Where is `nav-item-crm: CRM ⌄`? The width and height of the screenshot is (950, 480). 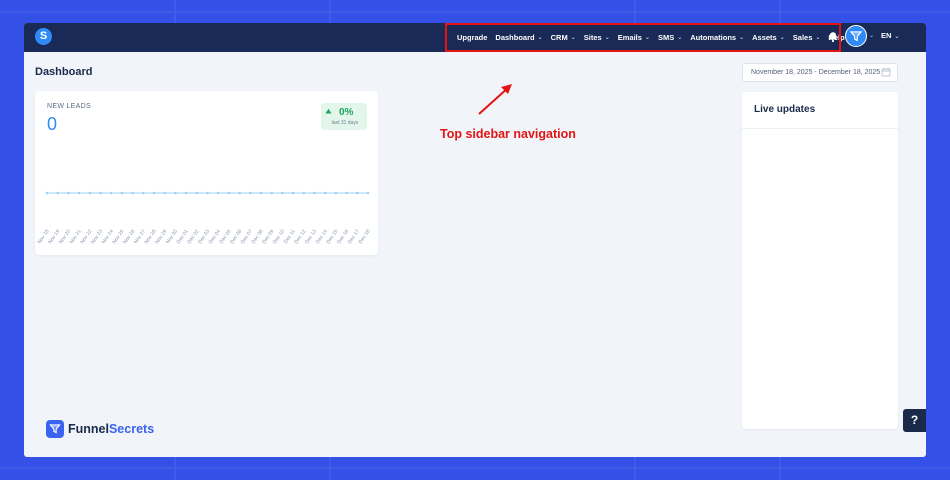
nav-item-crm: CRM ⌄ is located at coordinates (563, 37).